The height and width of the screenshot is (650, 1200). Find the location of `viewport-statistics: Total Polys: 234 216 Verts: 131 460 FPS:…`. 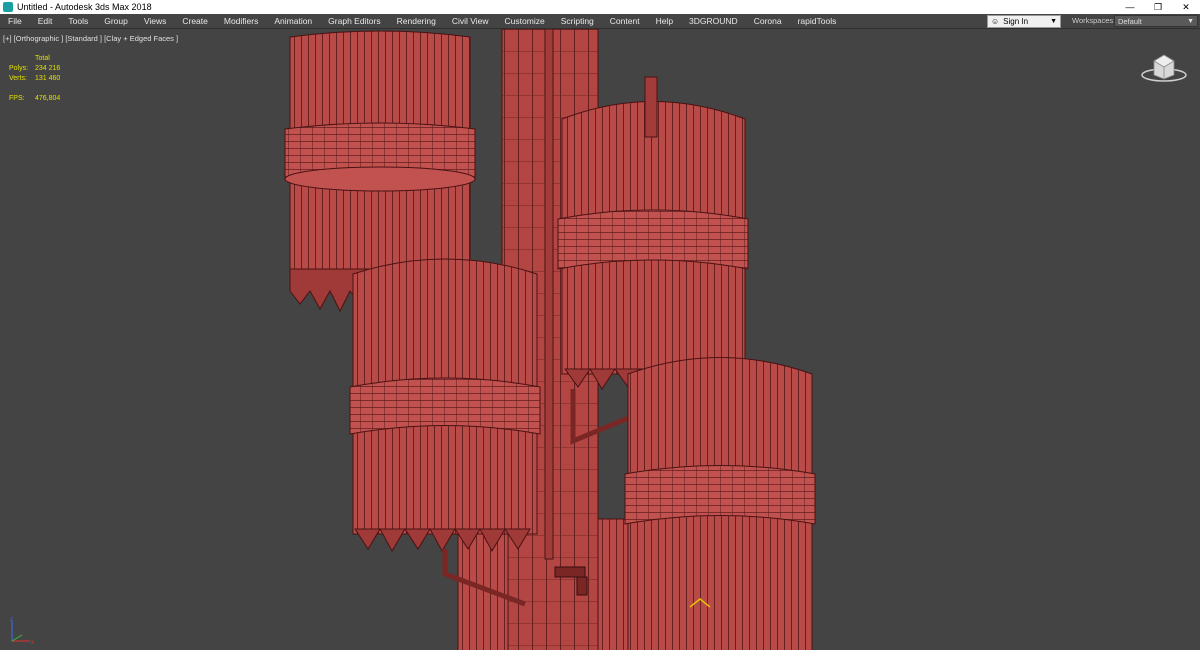

viewport-statistics: Total Polys: 234 216 Verts: 131 460 FPS:… is located at coordinates (34, 79).